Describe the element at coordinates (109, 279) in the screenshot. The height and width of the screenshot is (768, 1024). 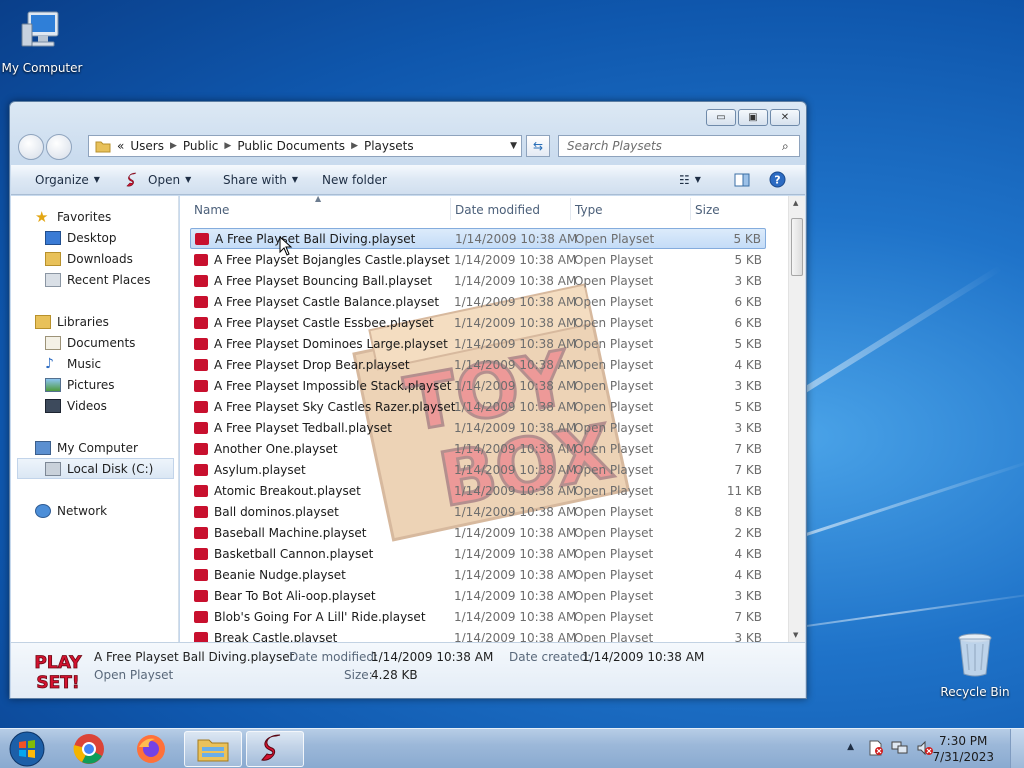
I see `nav-label: Recent Places` at that location.